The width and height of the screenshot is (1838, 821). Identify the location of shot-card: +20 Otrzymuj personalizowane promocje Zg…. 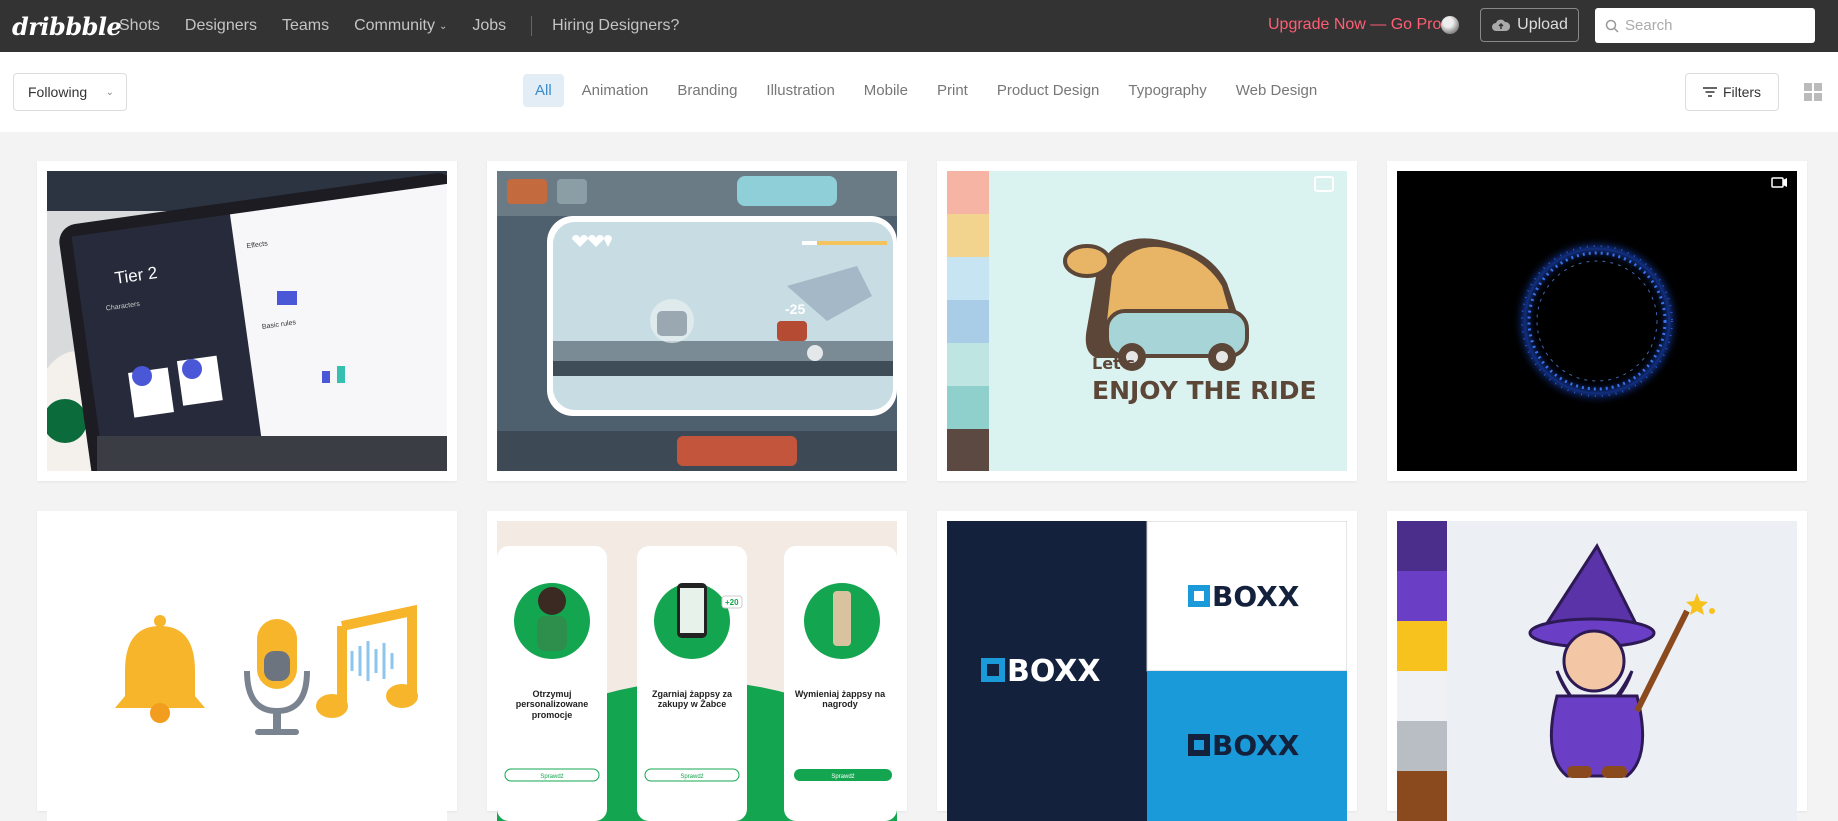
(697, 666).